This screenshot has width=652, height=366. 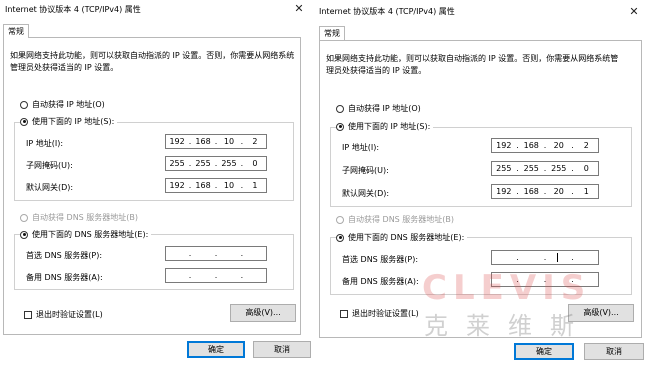 What do you see at coordinates (216, 185) in the screenshot?
I see `default-gateway-field: 192. 168. 10. 1` at bounding box center [216, 185].